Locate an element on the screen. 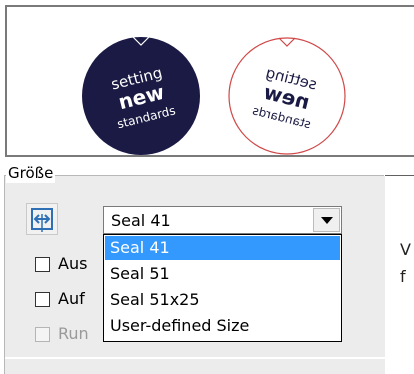 This screenshot has width=414, height=374. fit-size-button is located at coordinates (42, 219).